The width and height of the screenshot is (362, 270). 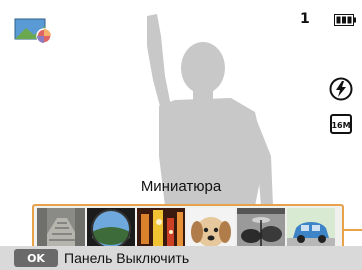 I want to click on battery-full-icon, so click(x=345, y=19).